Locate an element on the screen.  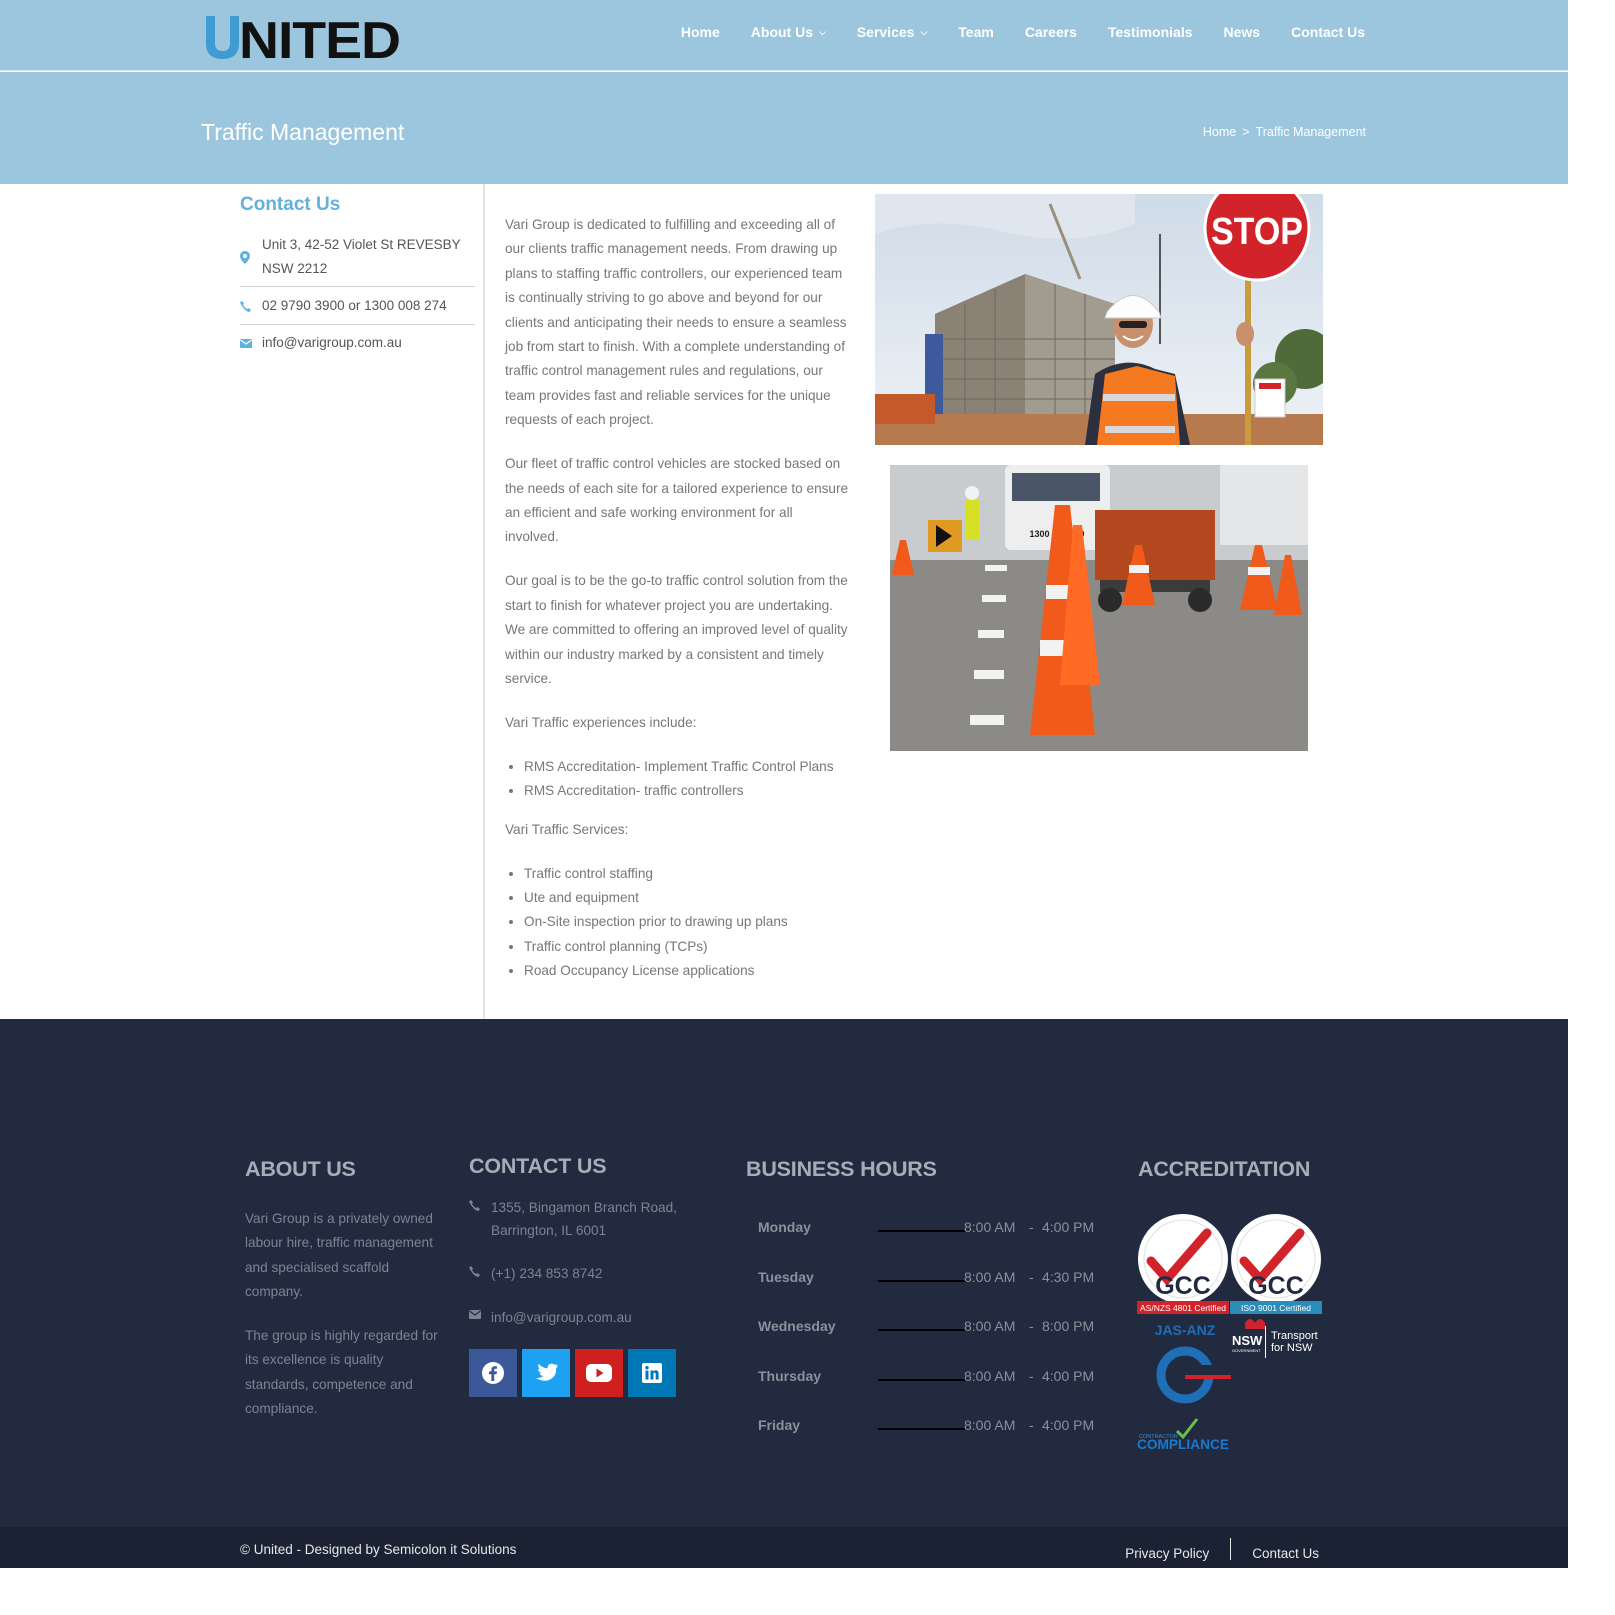
traffic-cones-photo: 1300 306 830 is located at coordinates (1099, 608).